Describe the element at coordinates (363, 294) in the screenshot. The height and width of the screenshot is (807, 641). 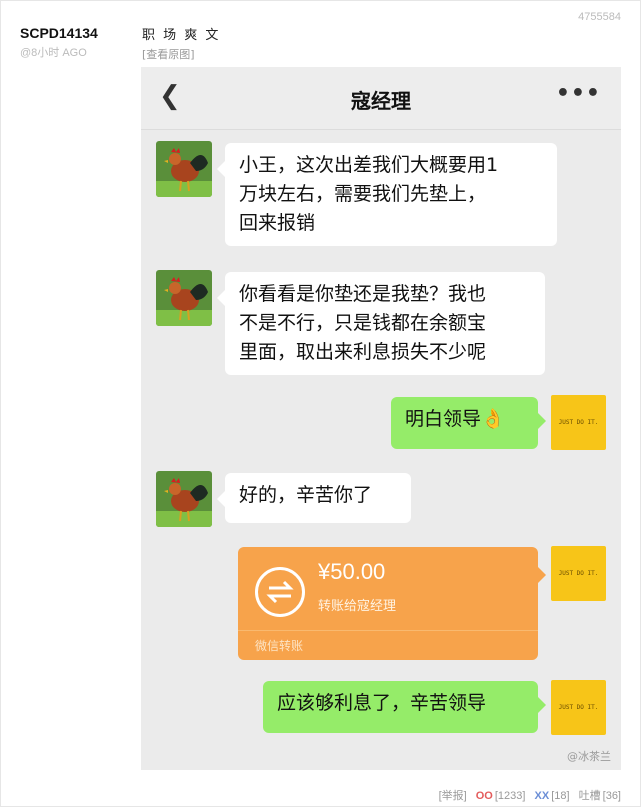
I see `message-line: 你看看是你垫还是我垫？我也` at that location.